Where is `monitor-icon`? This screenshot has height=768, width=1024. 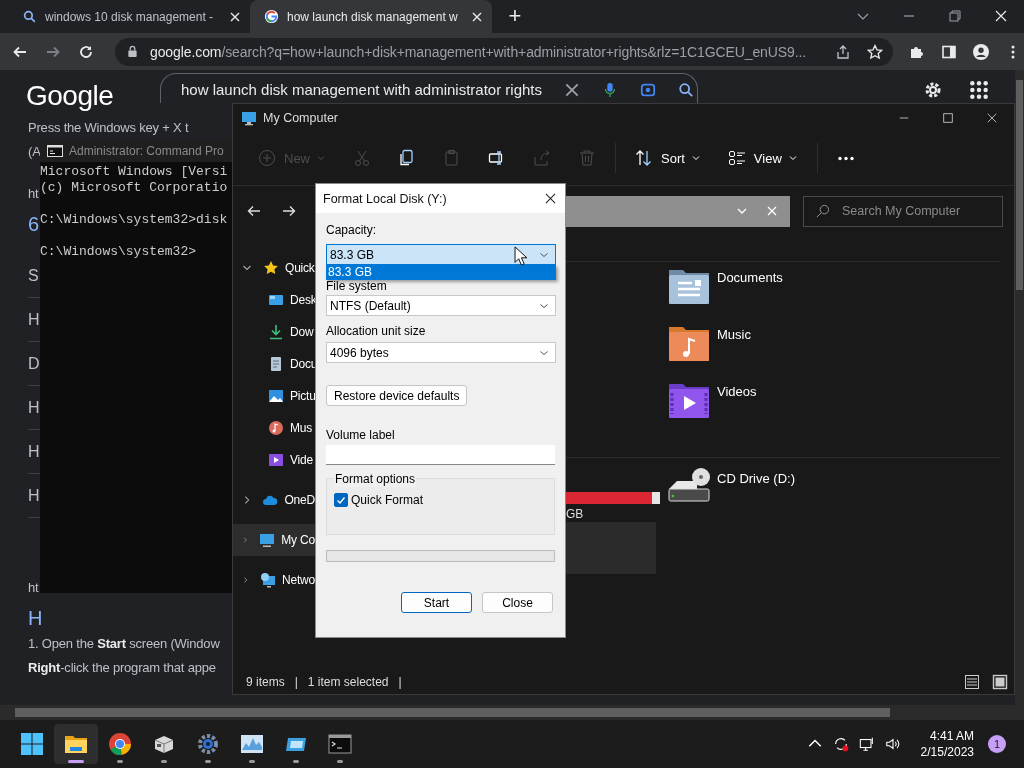 monitor-icon is located at coordinates (267, 540).